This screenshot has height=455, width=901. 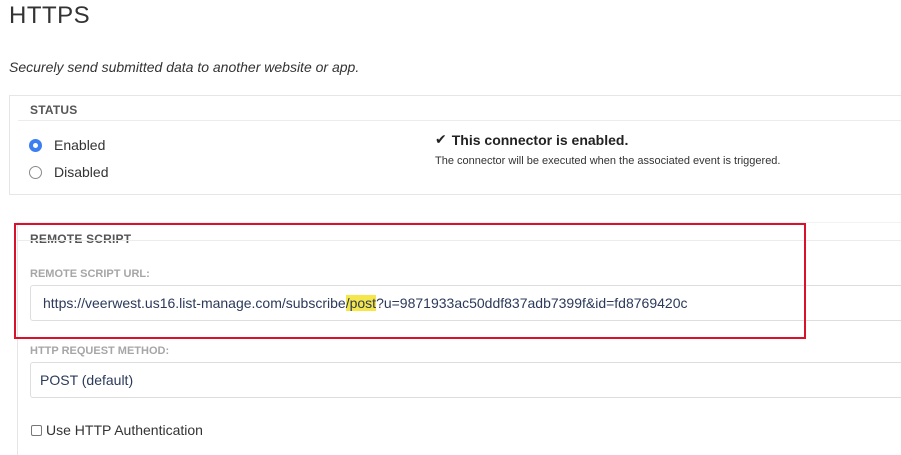 What do you see at coordinates (124, 430) in the screenshot?
I see `http-auth-label: Use HTTP Authentication` at bounding box center [124, 430].